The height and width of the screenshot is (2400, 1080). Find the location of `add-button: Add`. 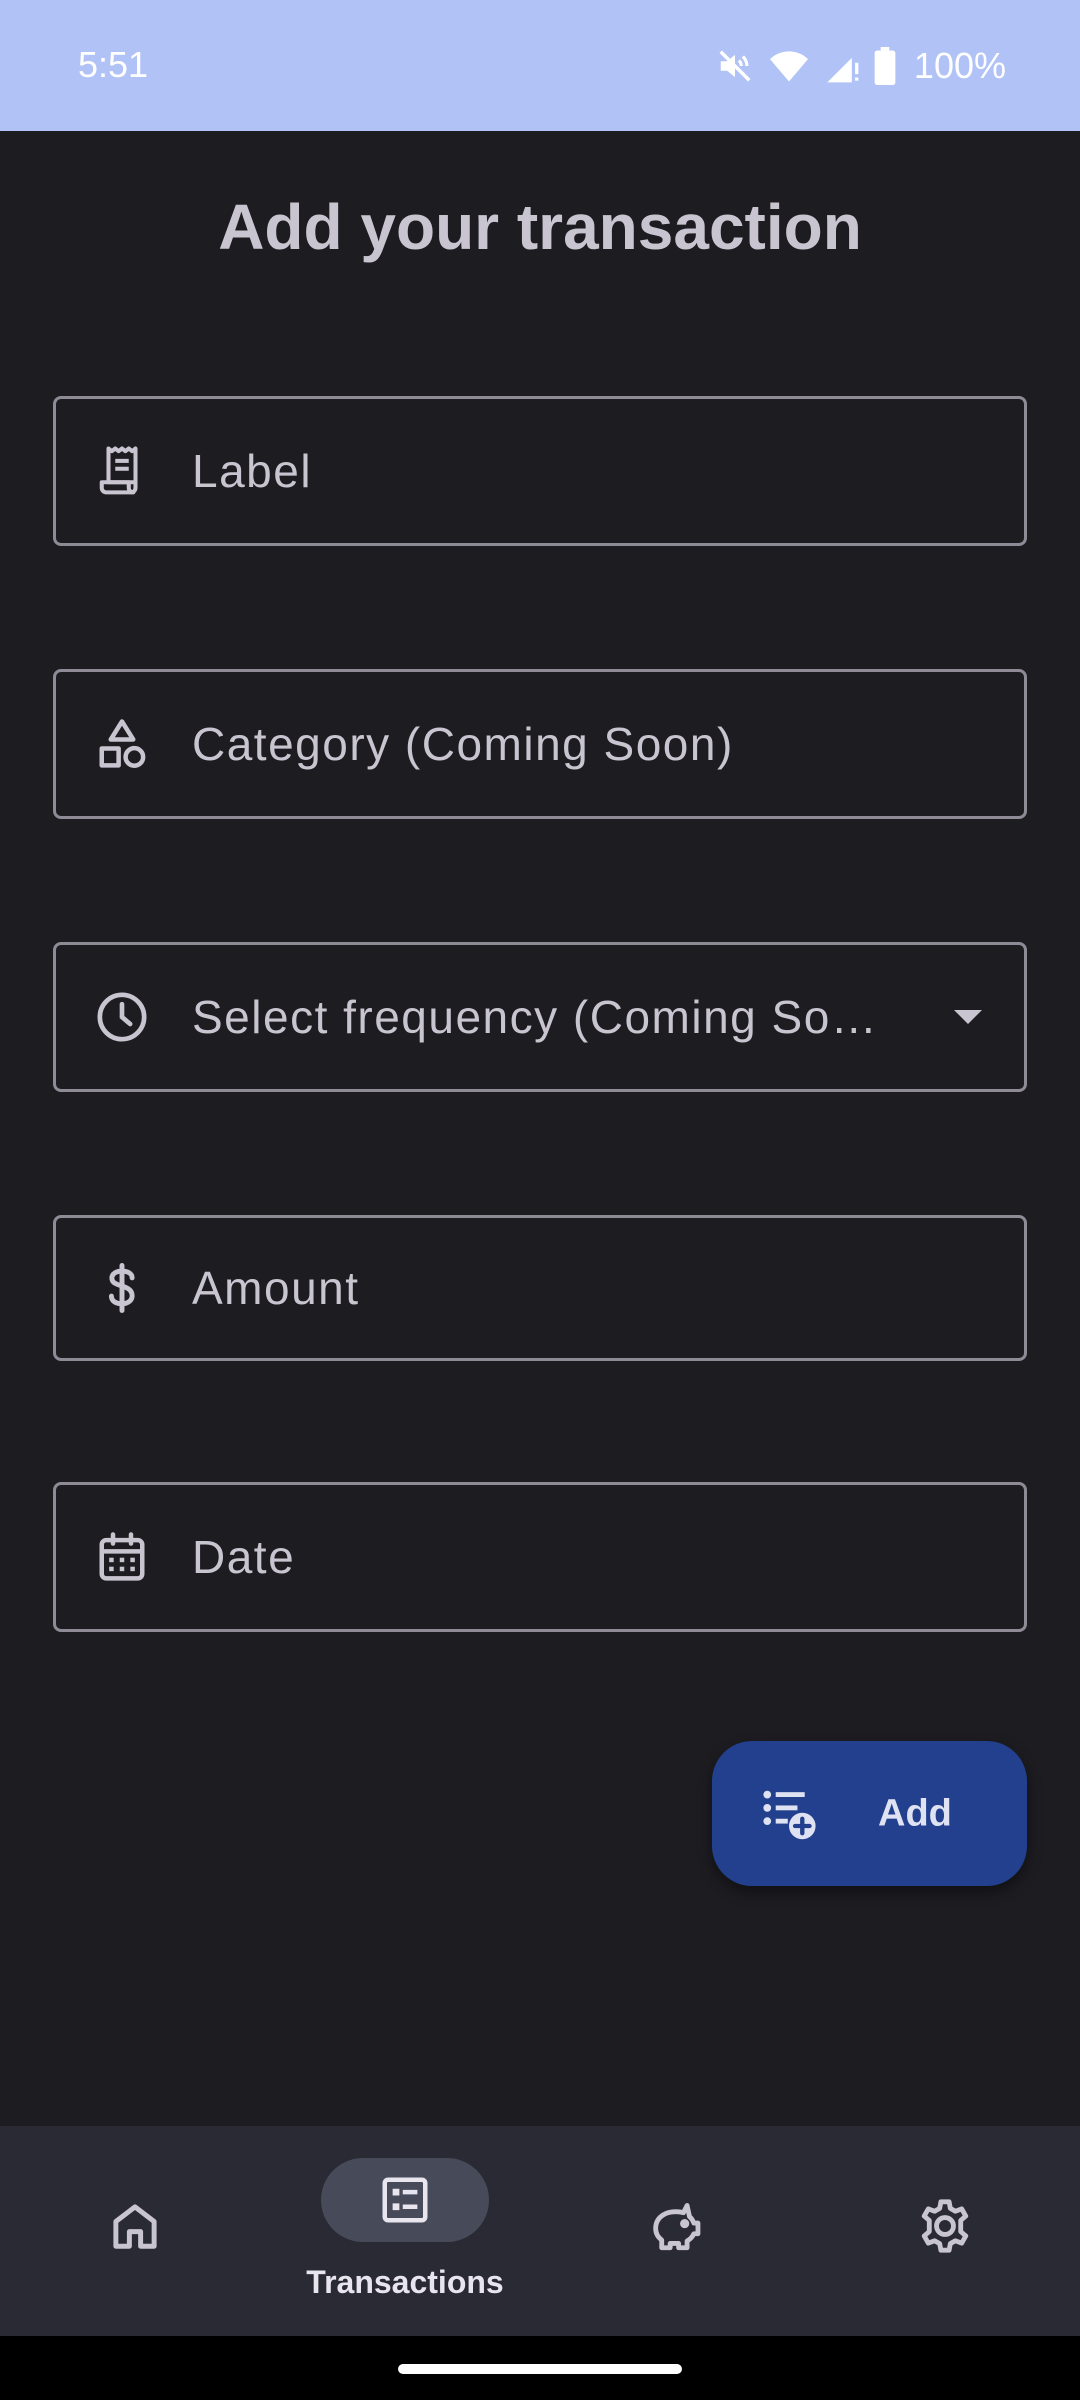

add-button: Add is located at coordinates (869, 1813).